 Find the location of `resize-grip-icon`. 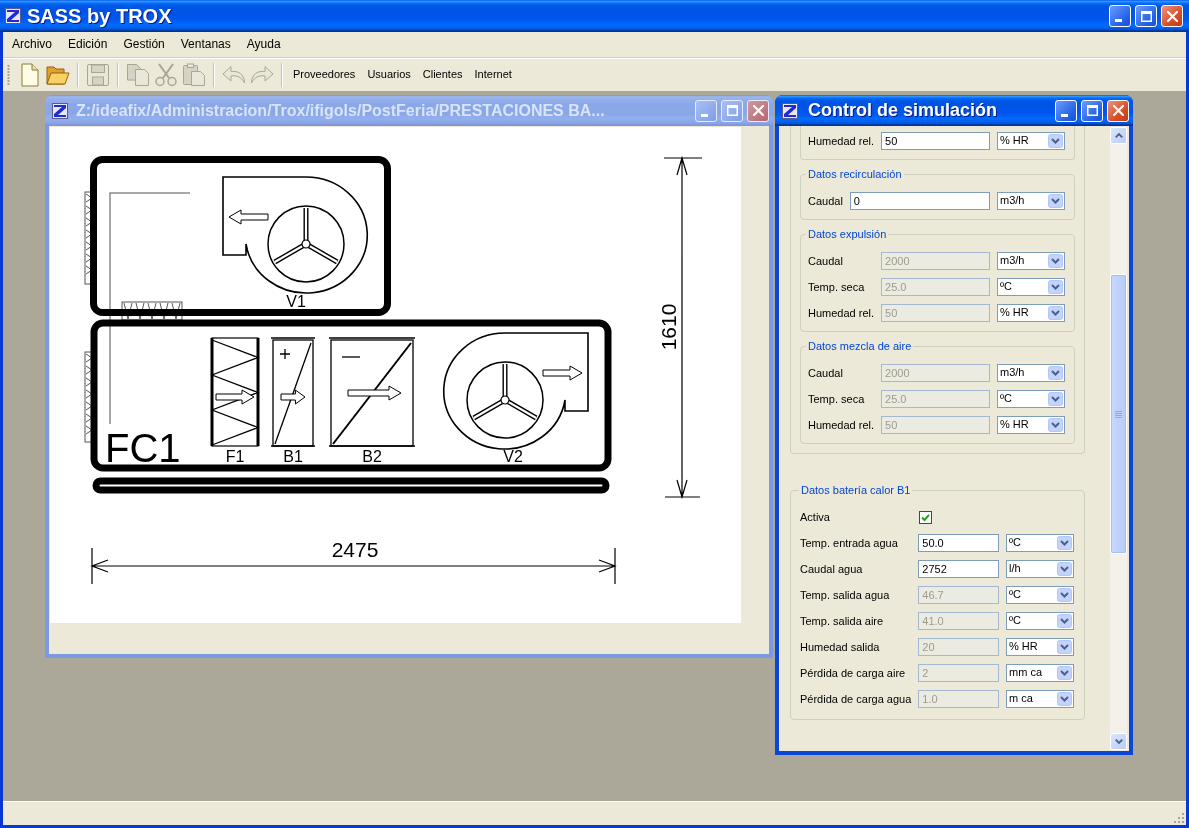

resize-grip-icon is located at coordinates (1178, 817).